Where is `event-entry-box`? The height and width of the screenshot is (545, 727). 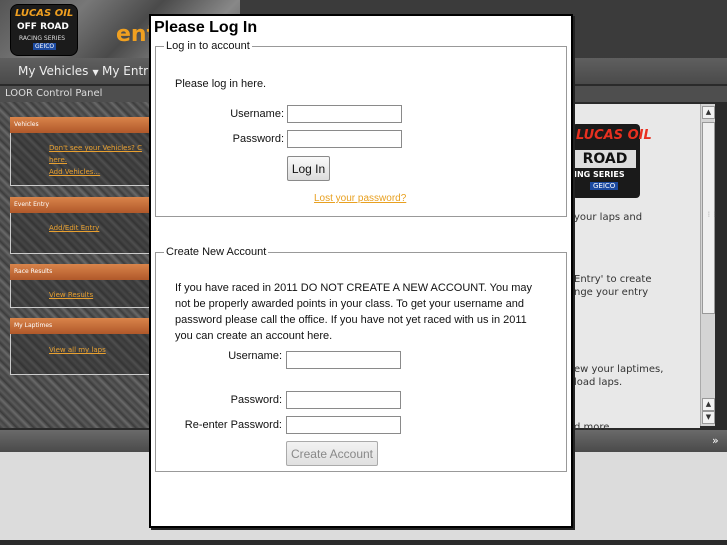 event-entry-box is located at coordinates (81, 233).